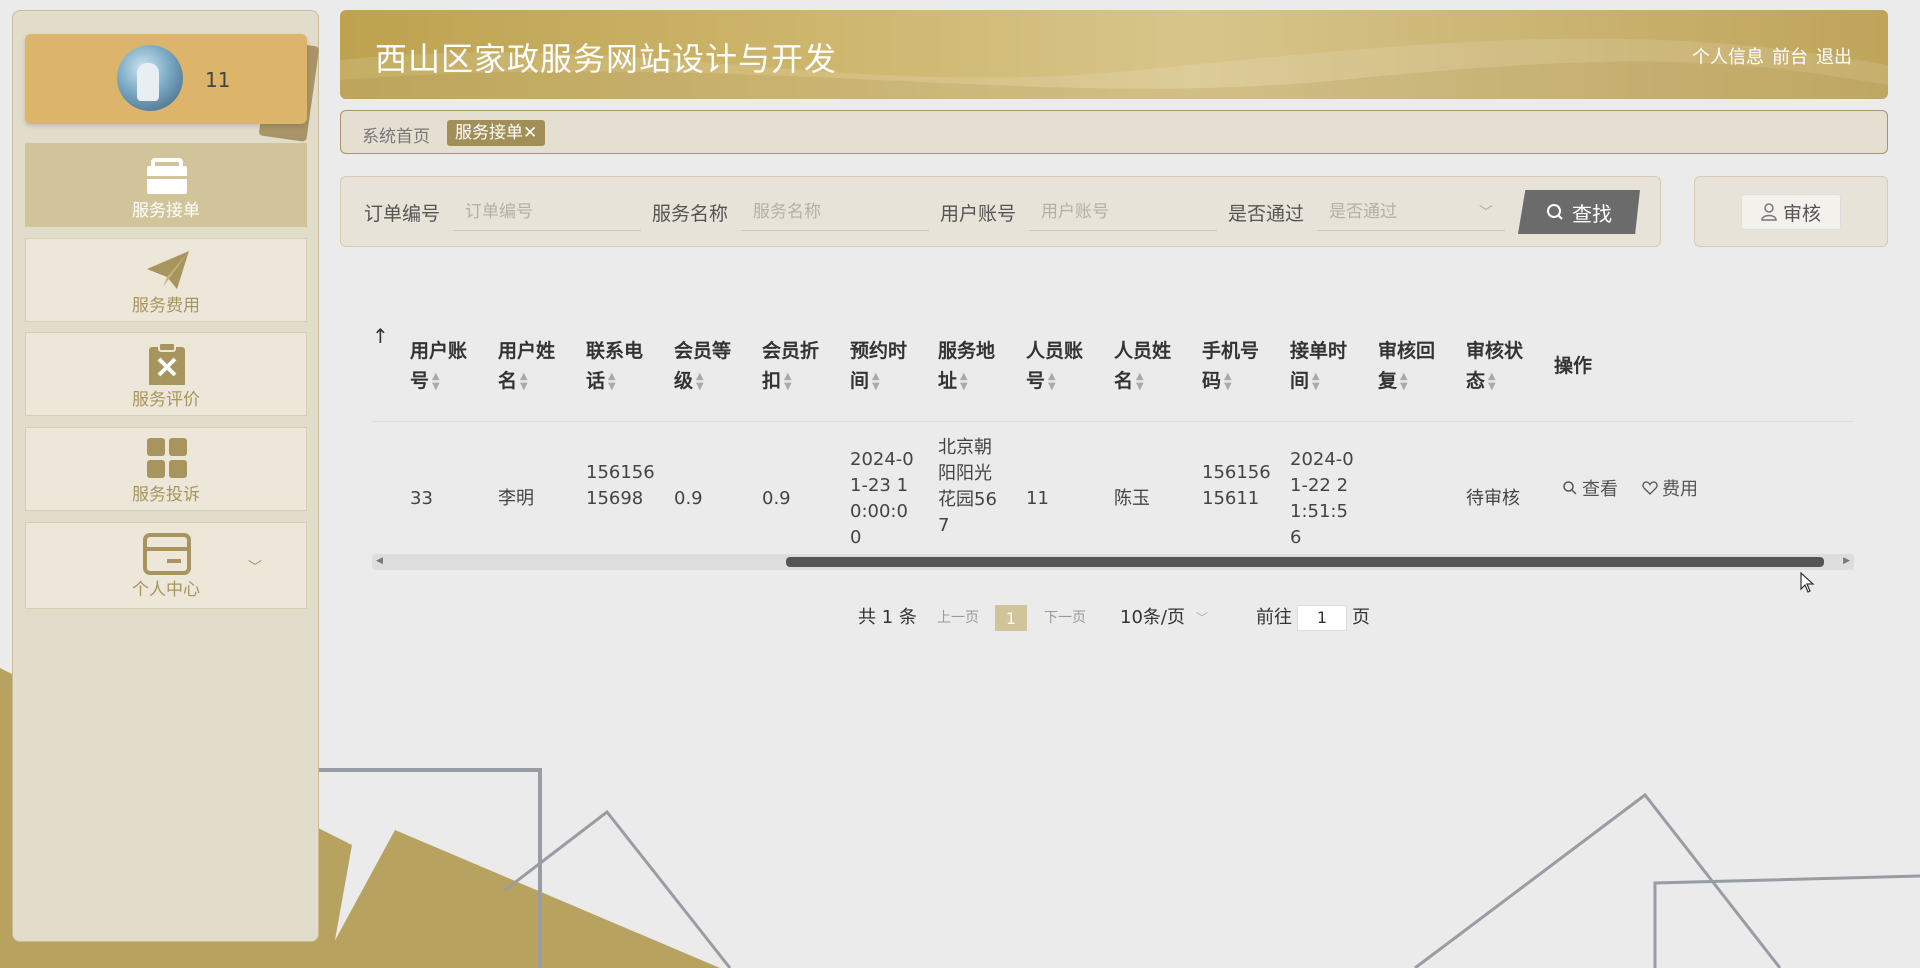 This screenshot has height=968, width=1920. Describe the element at coordinates (1132, 498) in the screenshot. I see `table-cell: 陈玉` at that location.